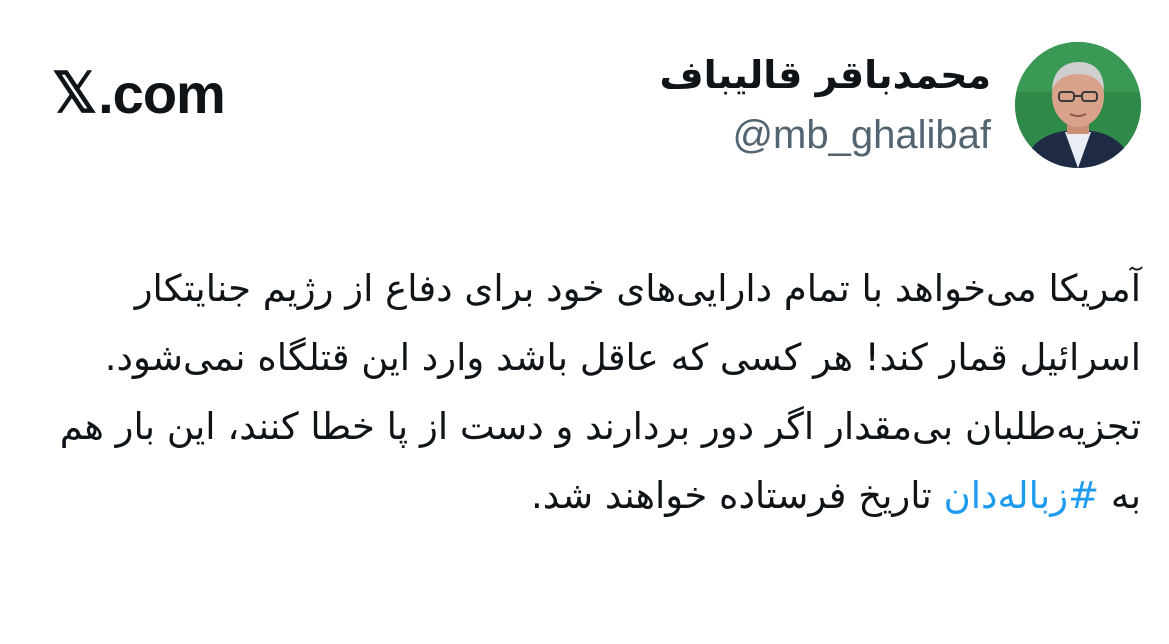  What do you see at coordinates (737, 495) in the screenshot?
I see `tweet-text-segment: تاریخ فرستاده خواهند شد.` at bounding box center [737, 495].